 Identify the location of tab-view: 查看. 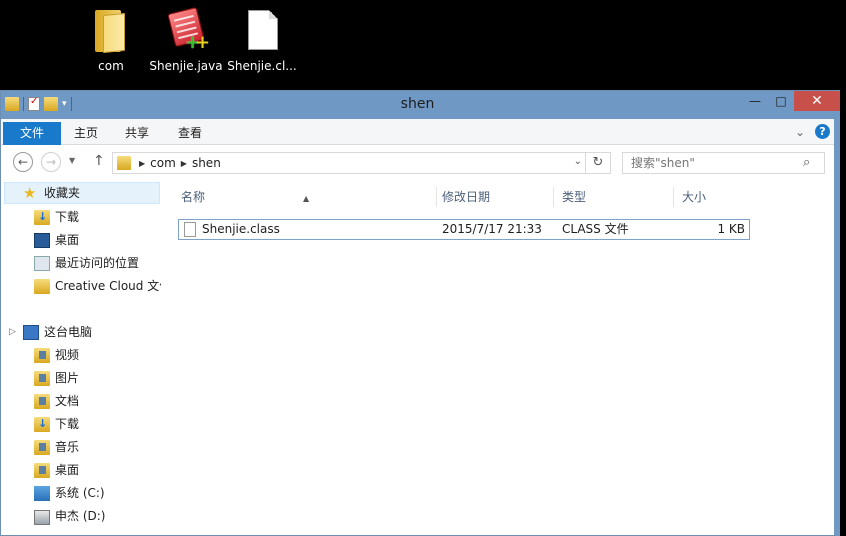
(190, 133).